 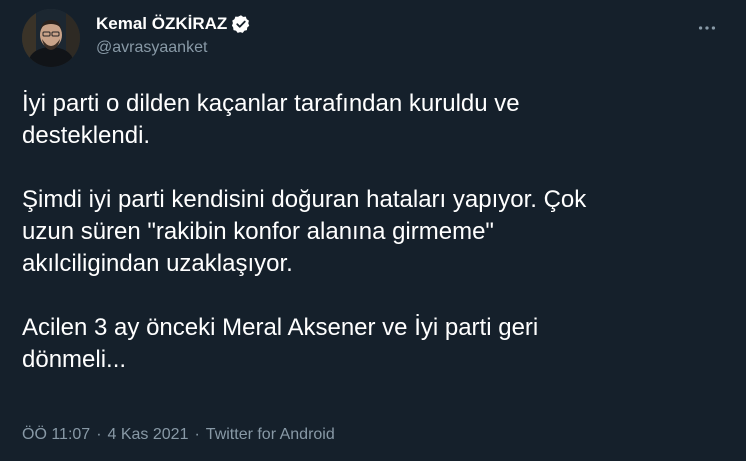 I want to click on tweet-date: 4 Kas 2021, so click(x=148, y=435).